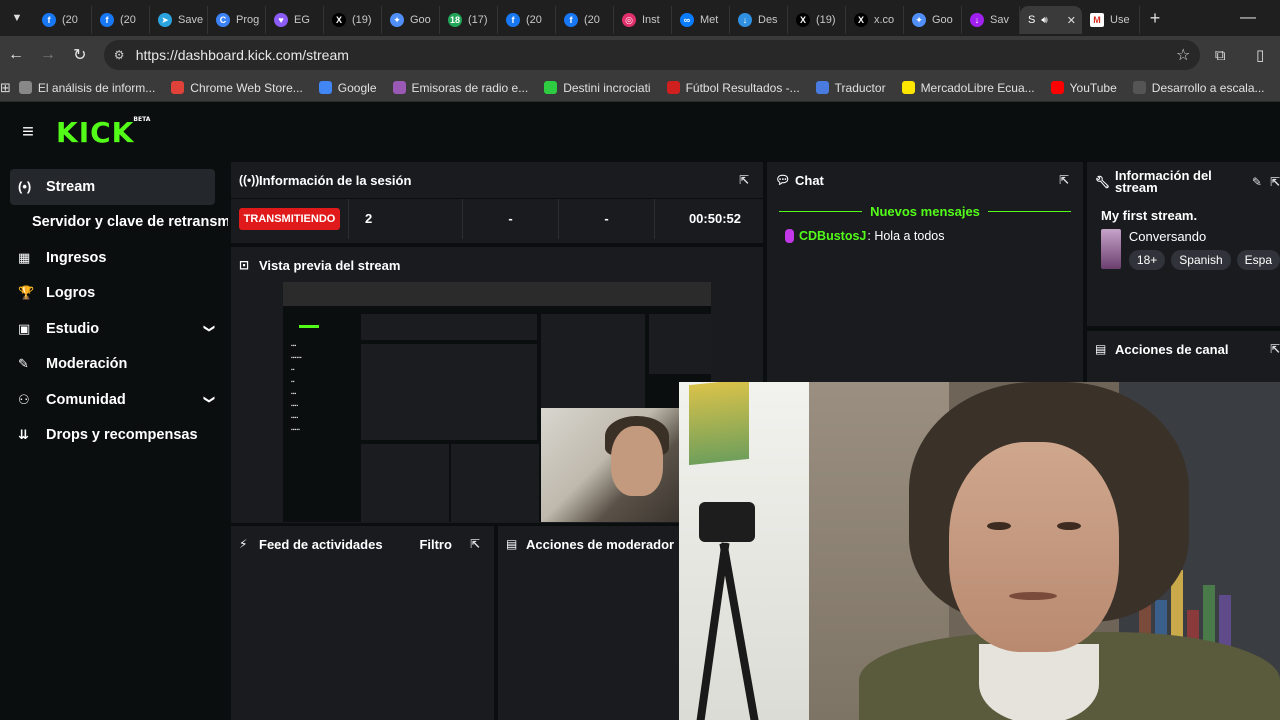 The width and height of the screenshot is (1280, 720). I want to click on sidebar-item-drops: ⇊ Drops y recompensas, so click(119, 436).